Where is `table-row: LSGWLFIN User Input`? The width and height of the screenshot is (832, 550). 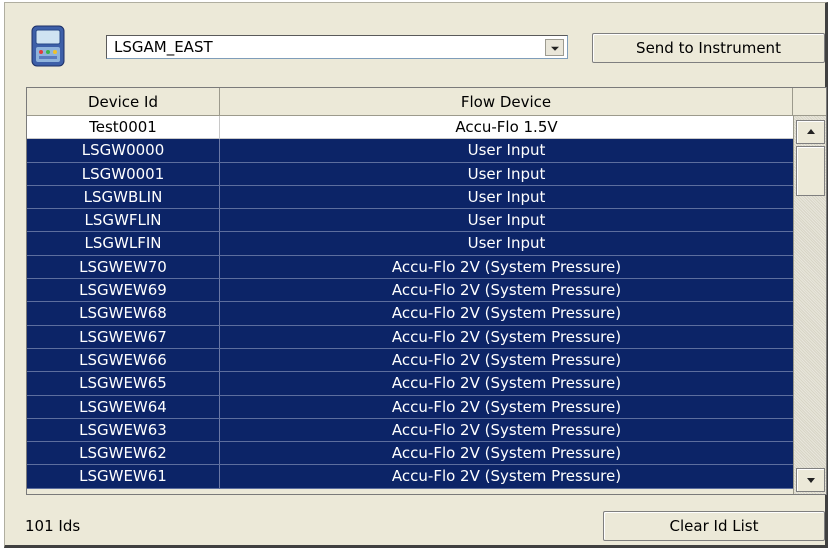 table-row: LSGWLFIN User Input is located at coordinates (410, 244).